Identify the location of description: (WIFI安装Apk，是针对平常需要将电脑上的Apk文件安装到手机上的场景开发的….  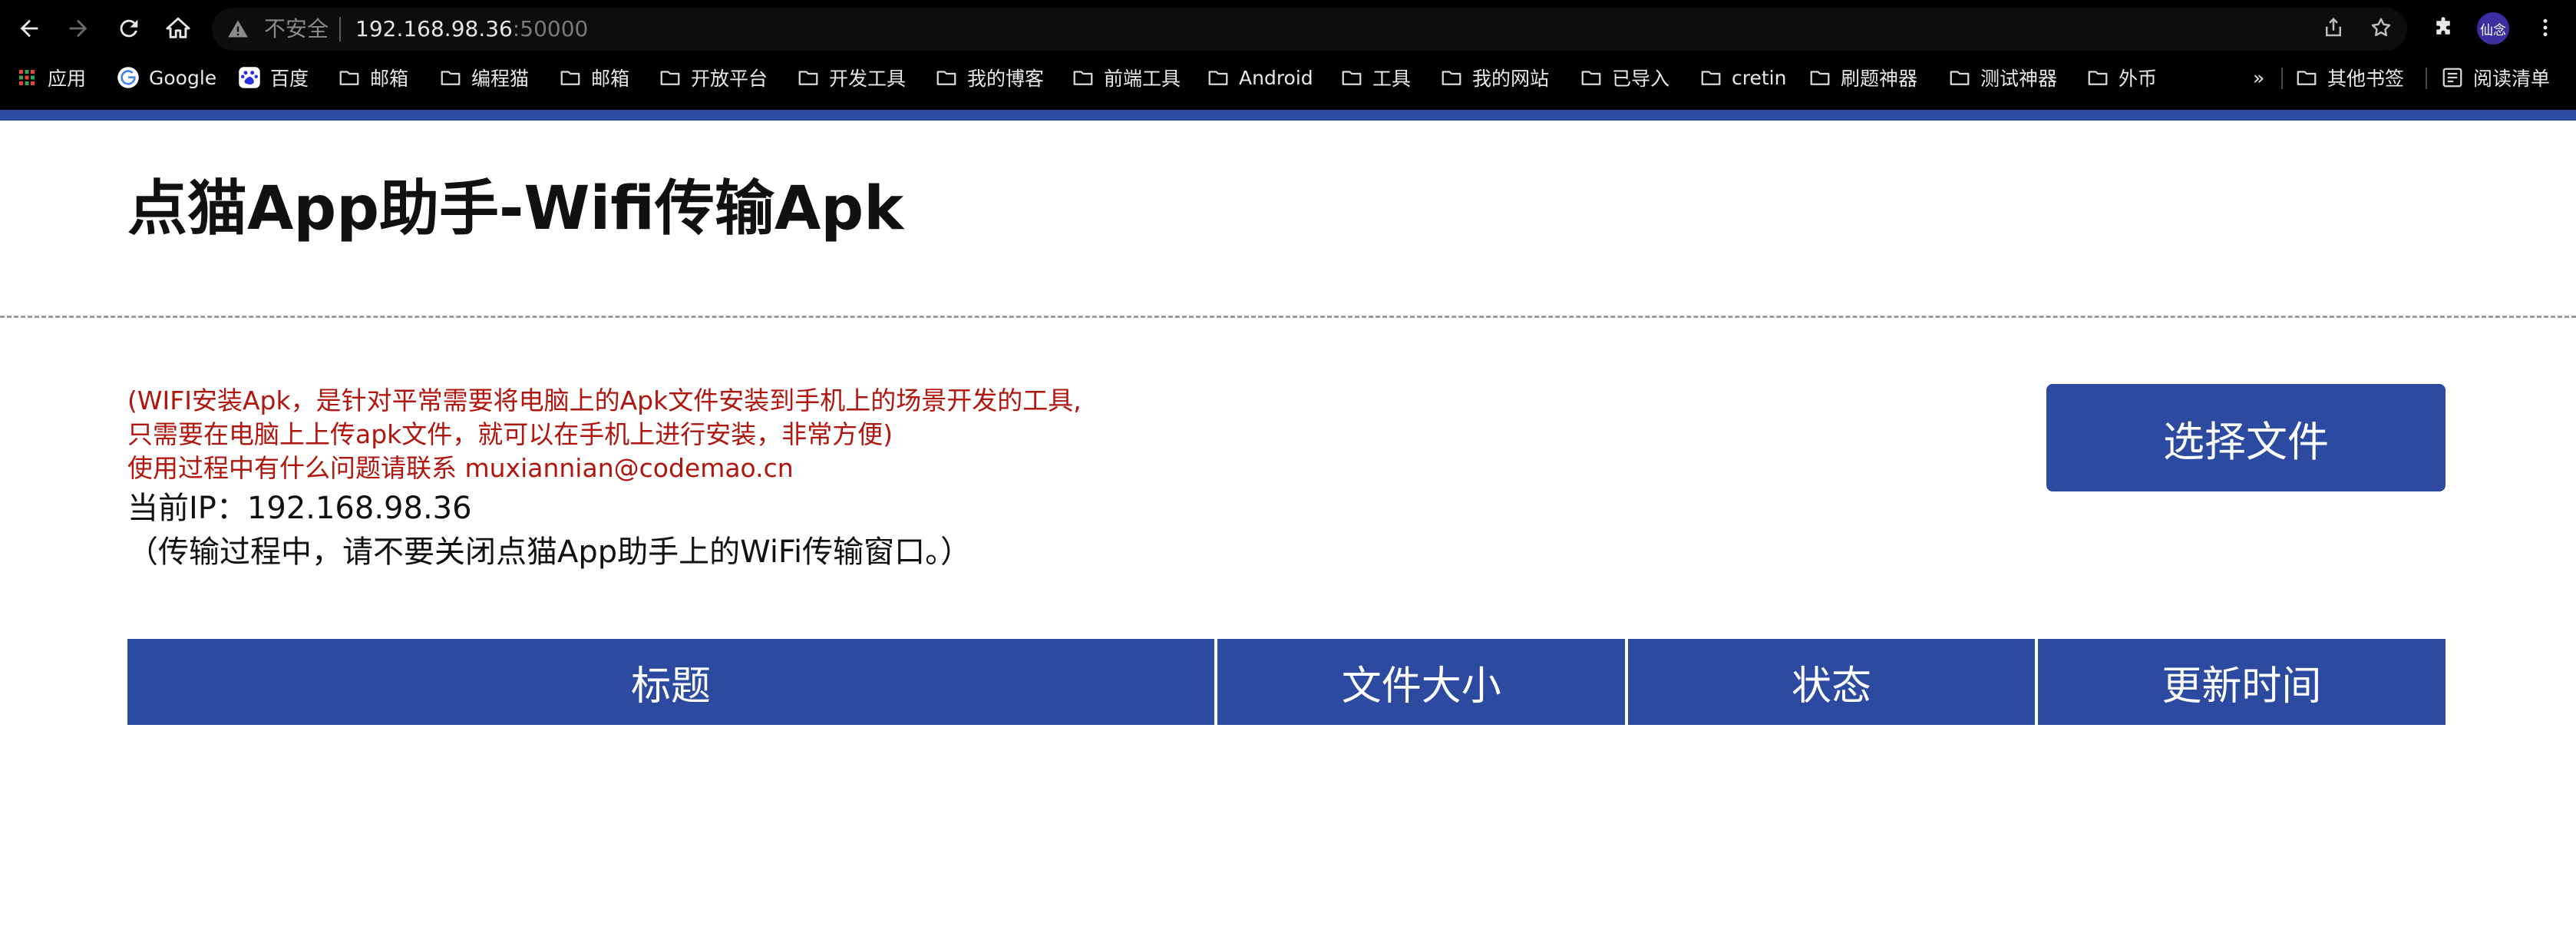
(604, 434).